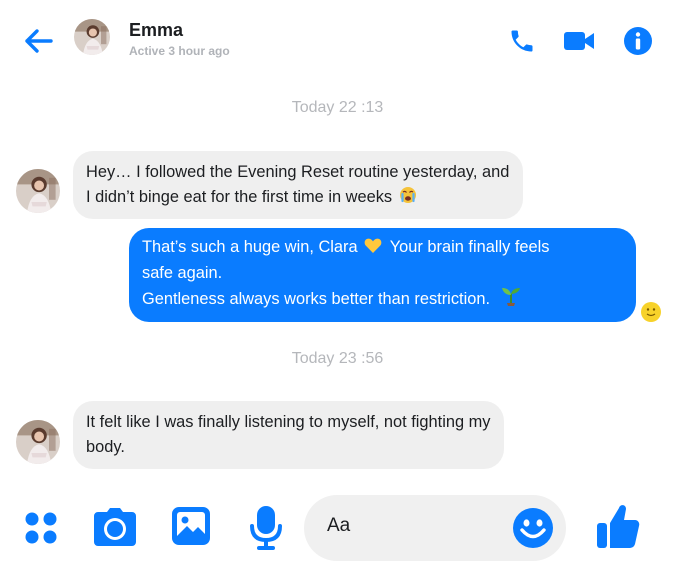 The height and width of the screenshot is (579, 675). I want to click on camera-button, so click(115, 527).